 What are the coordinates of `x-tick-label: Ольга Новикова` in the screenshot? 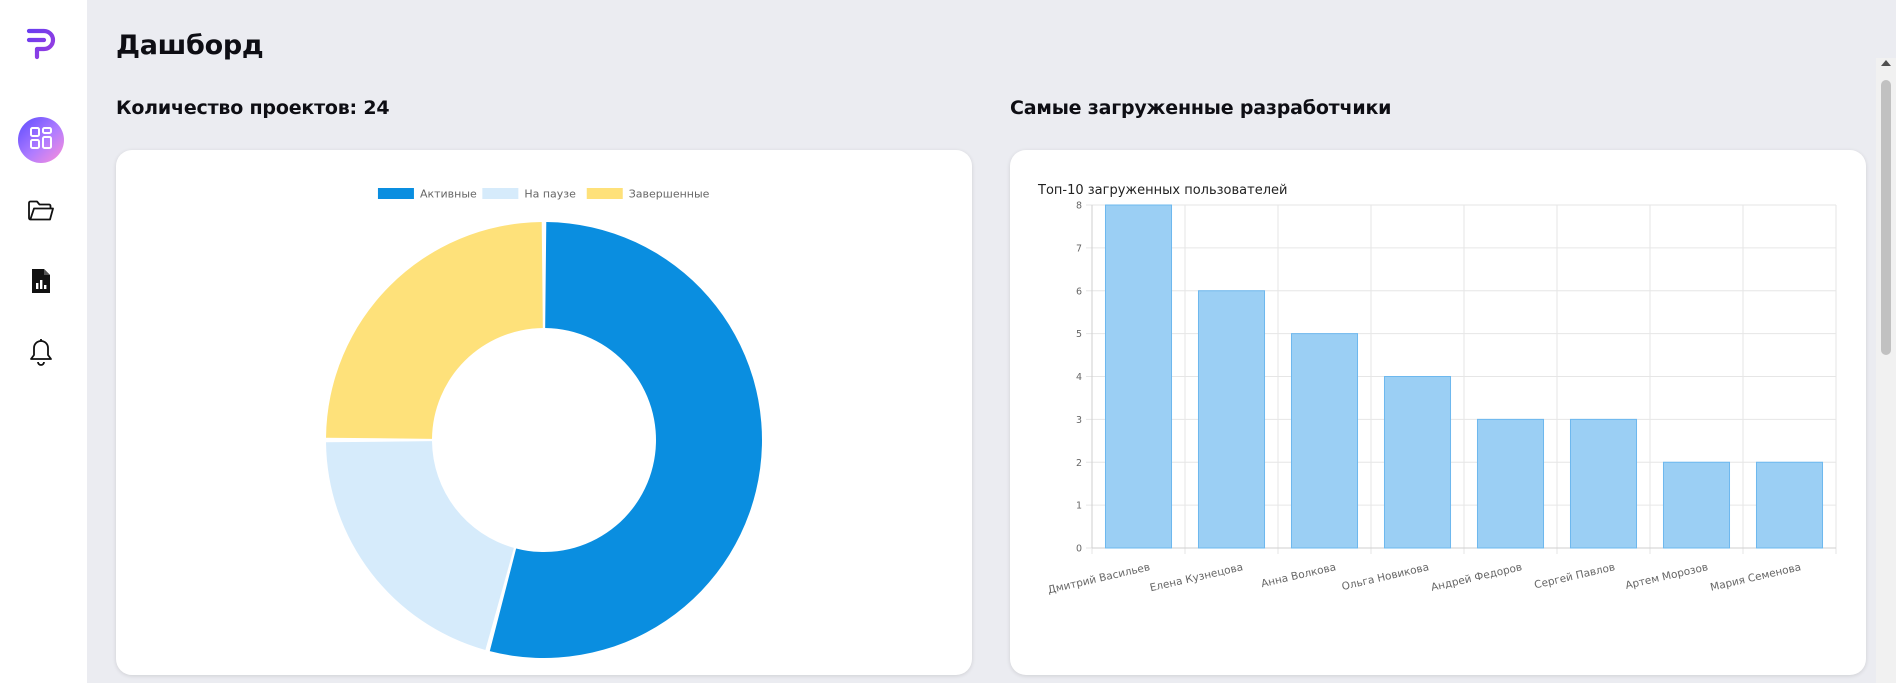 It's located at (1386, 577).